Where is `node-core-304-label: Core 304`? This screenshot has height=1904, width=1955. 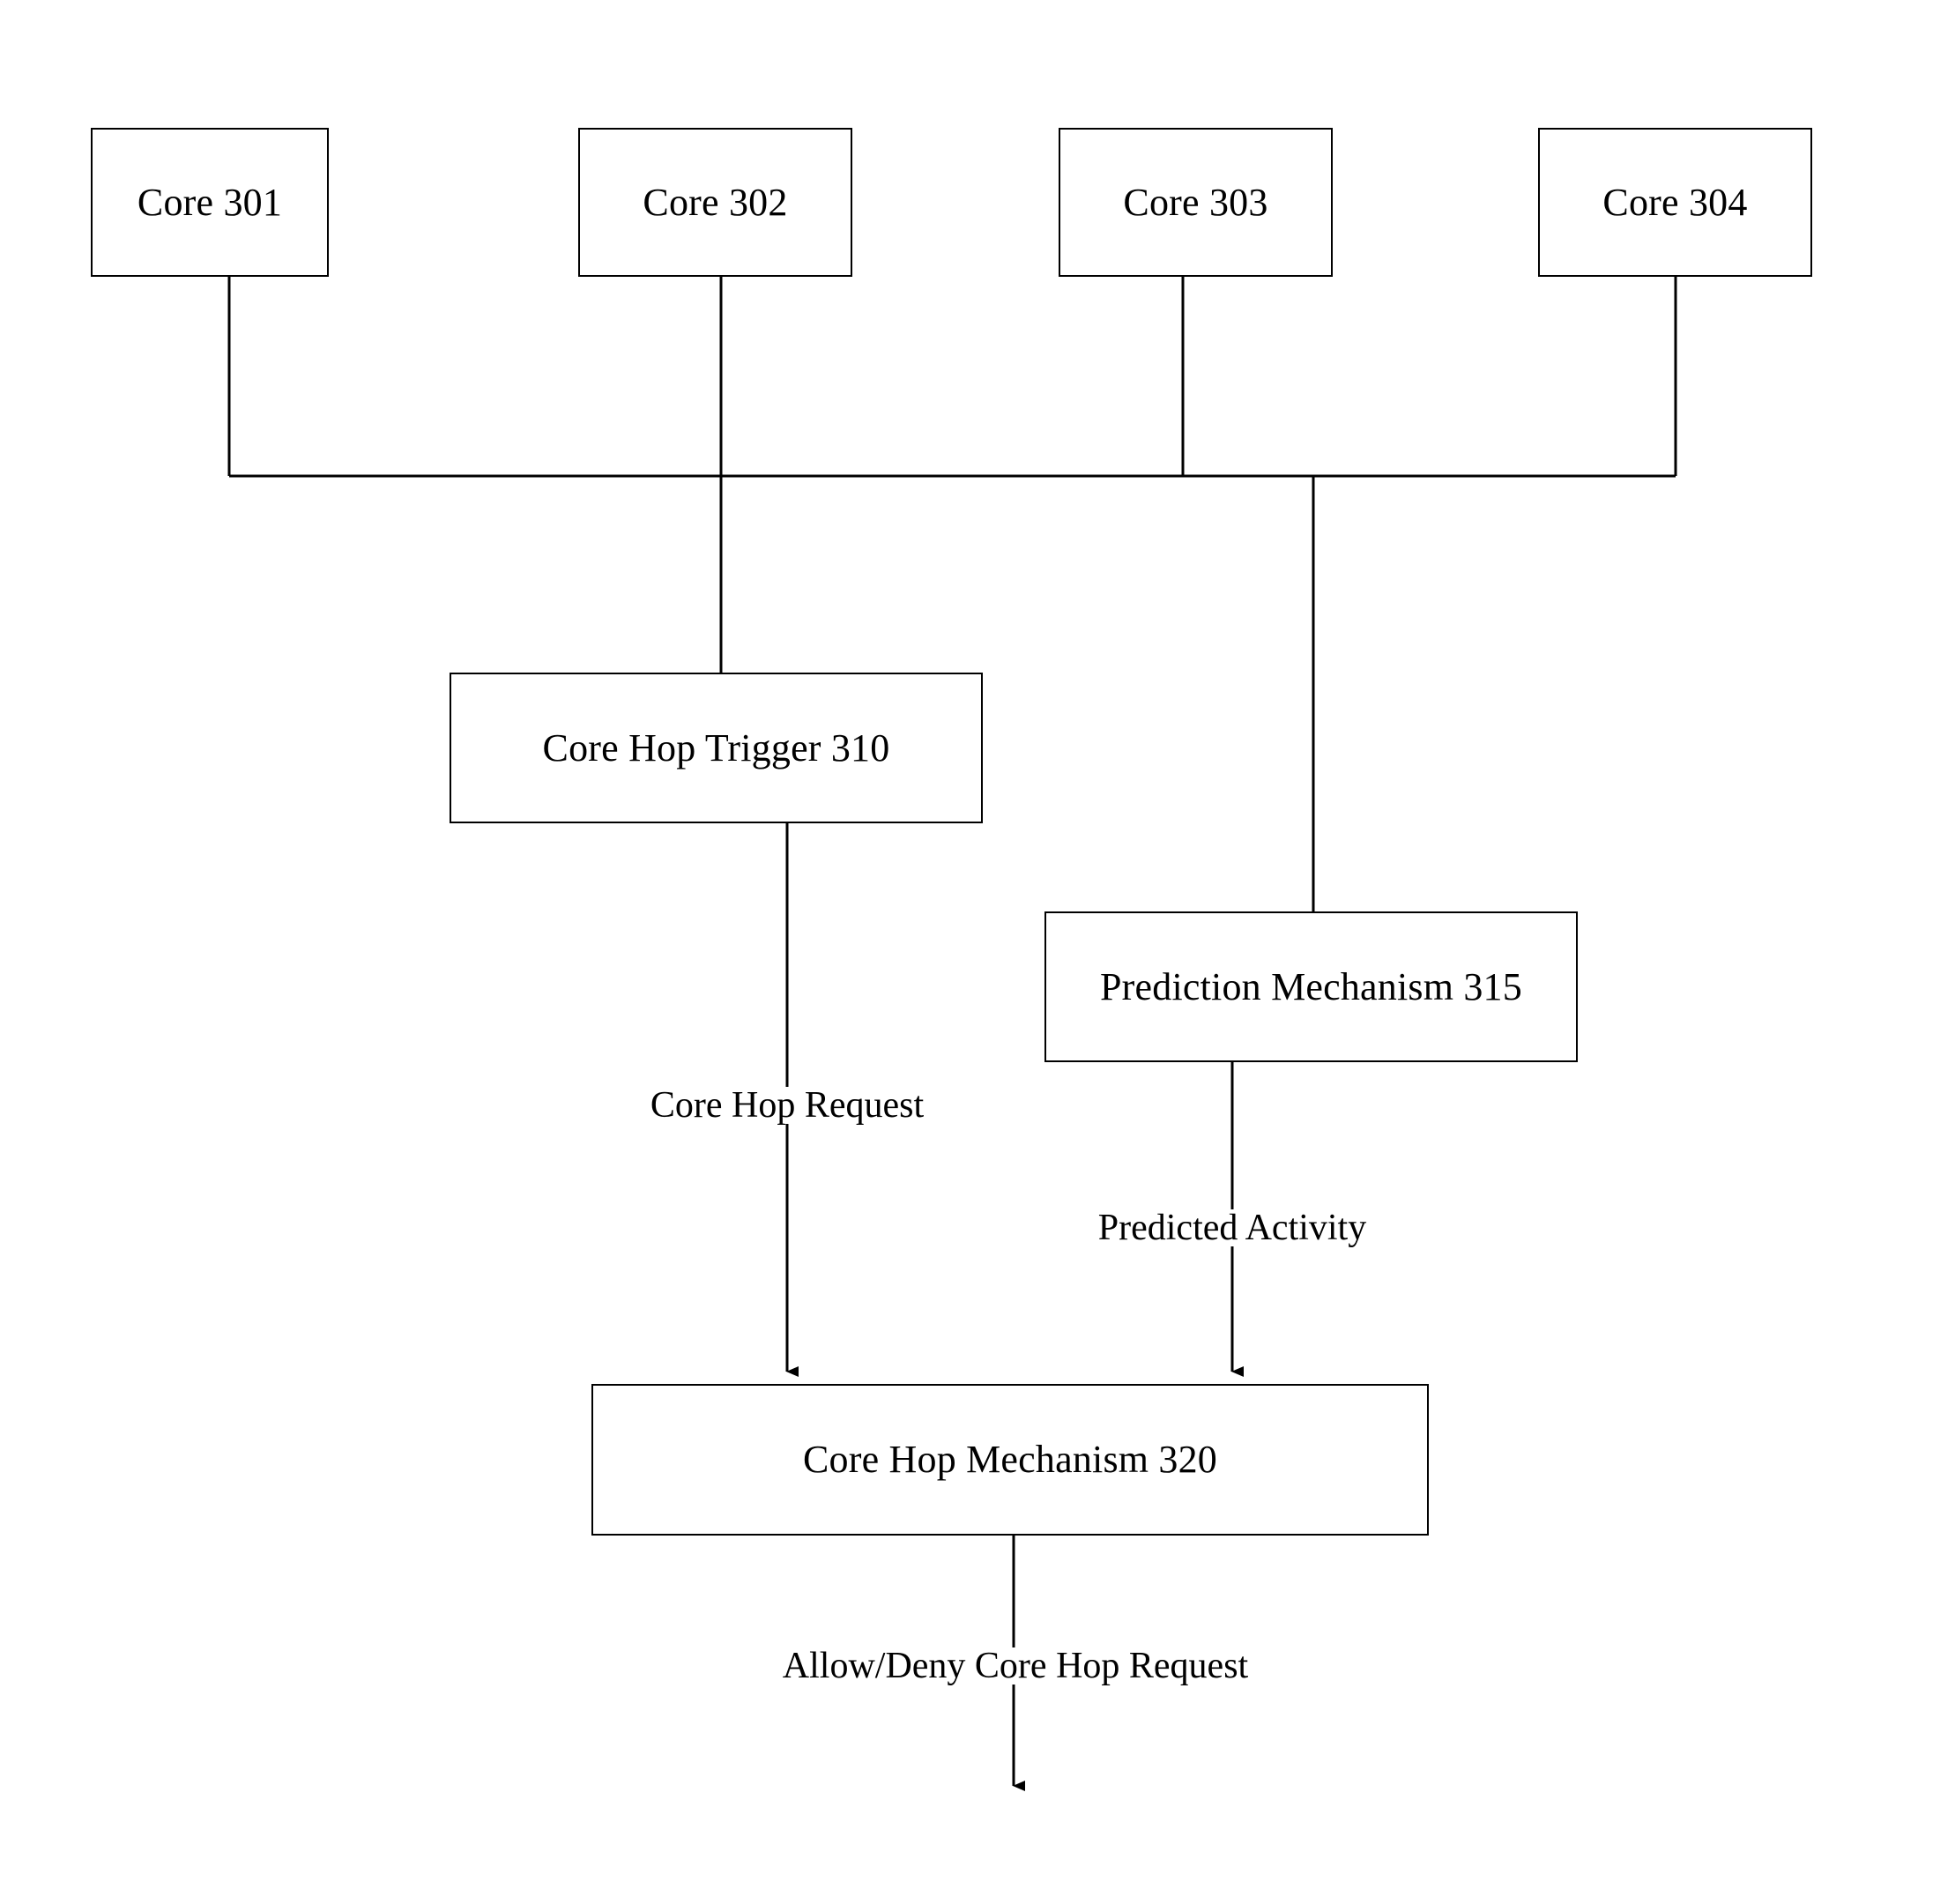
node-core-304-label: Core 304 is located at coordinates (1675, 202).